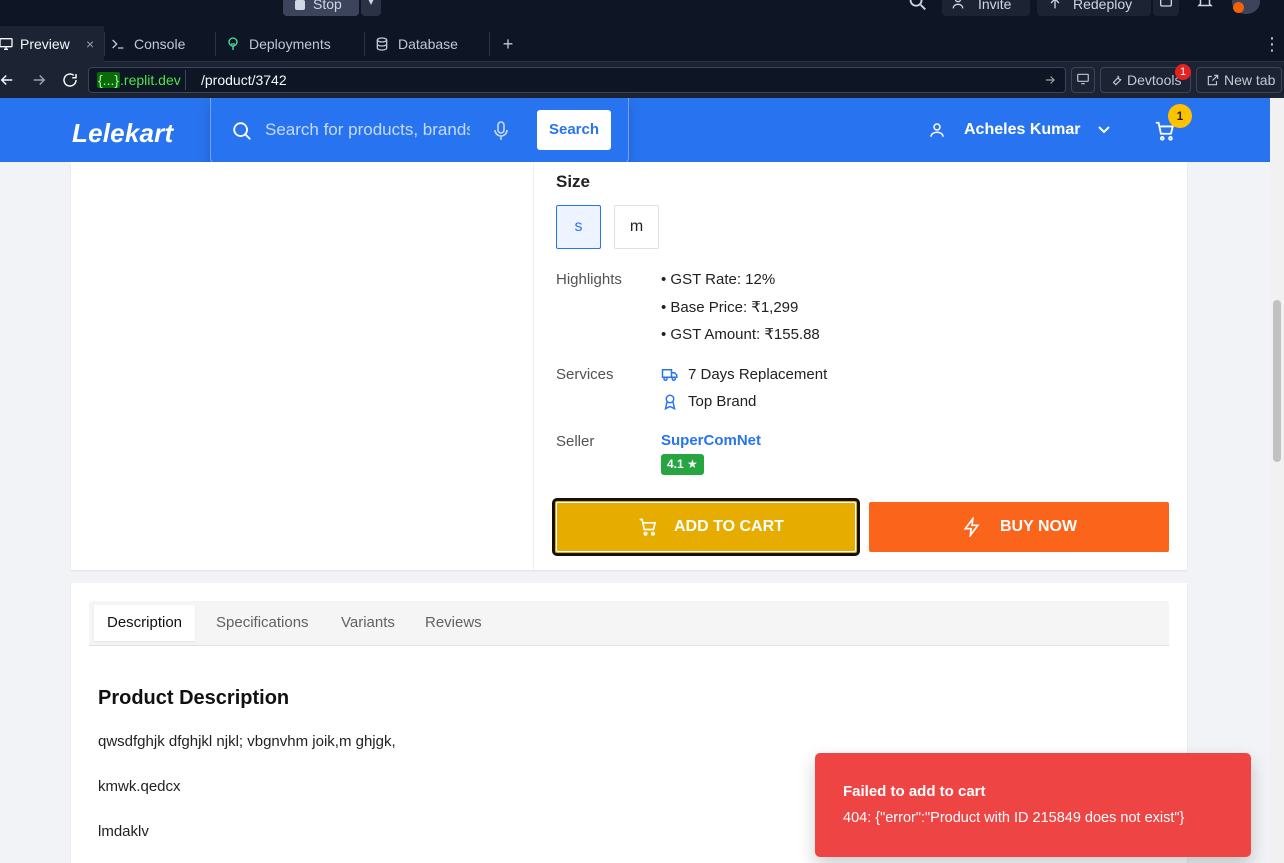  What do you see at coordinates (669, 375) in the screenshot?
I see `truck-icon` at bounding box center [669, 375].